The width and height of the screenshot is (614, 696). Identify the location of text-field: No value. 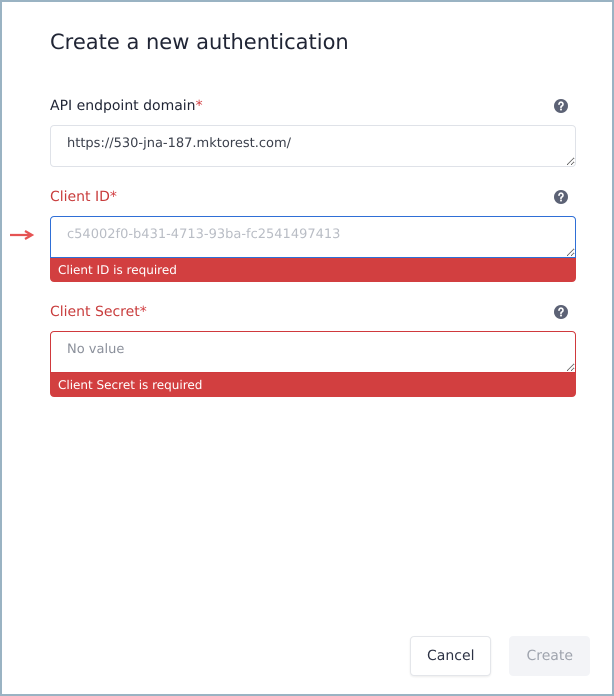
(313, 352).